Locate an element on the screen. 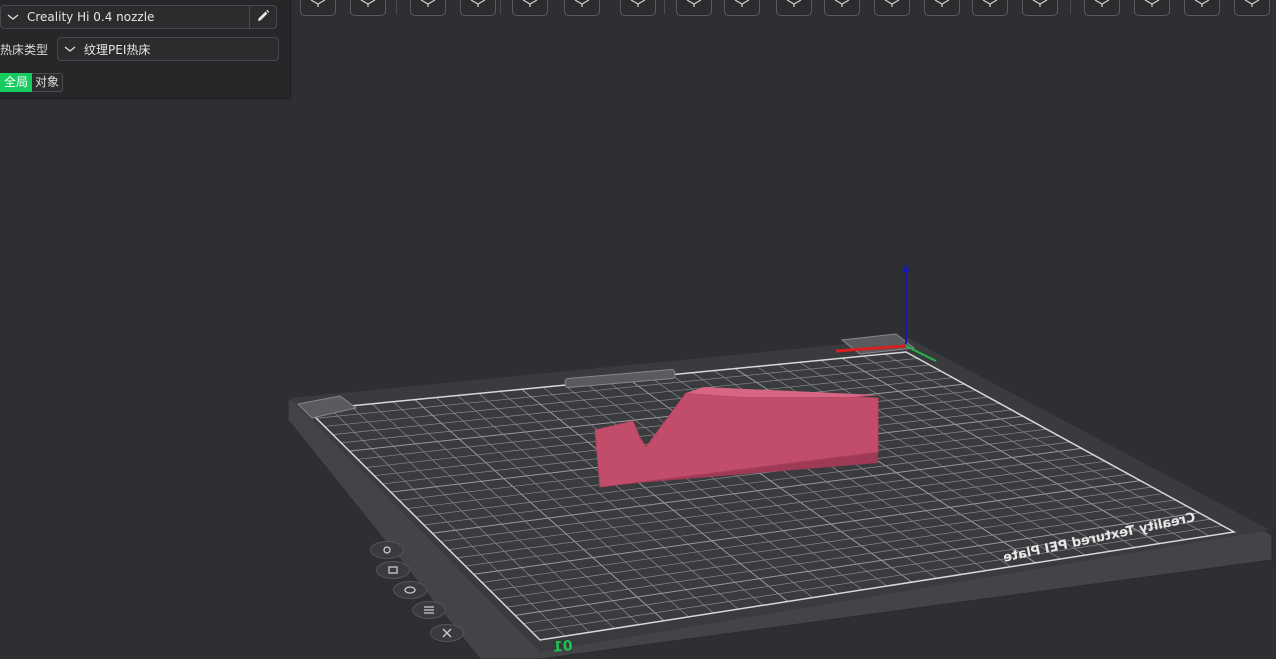 The image size is (1276, 659). bed-type-value: 纹理PEI热床 is located at coordinates (117, 49).